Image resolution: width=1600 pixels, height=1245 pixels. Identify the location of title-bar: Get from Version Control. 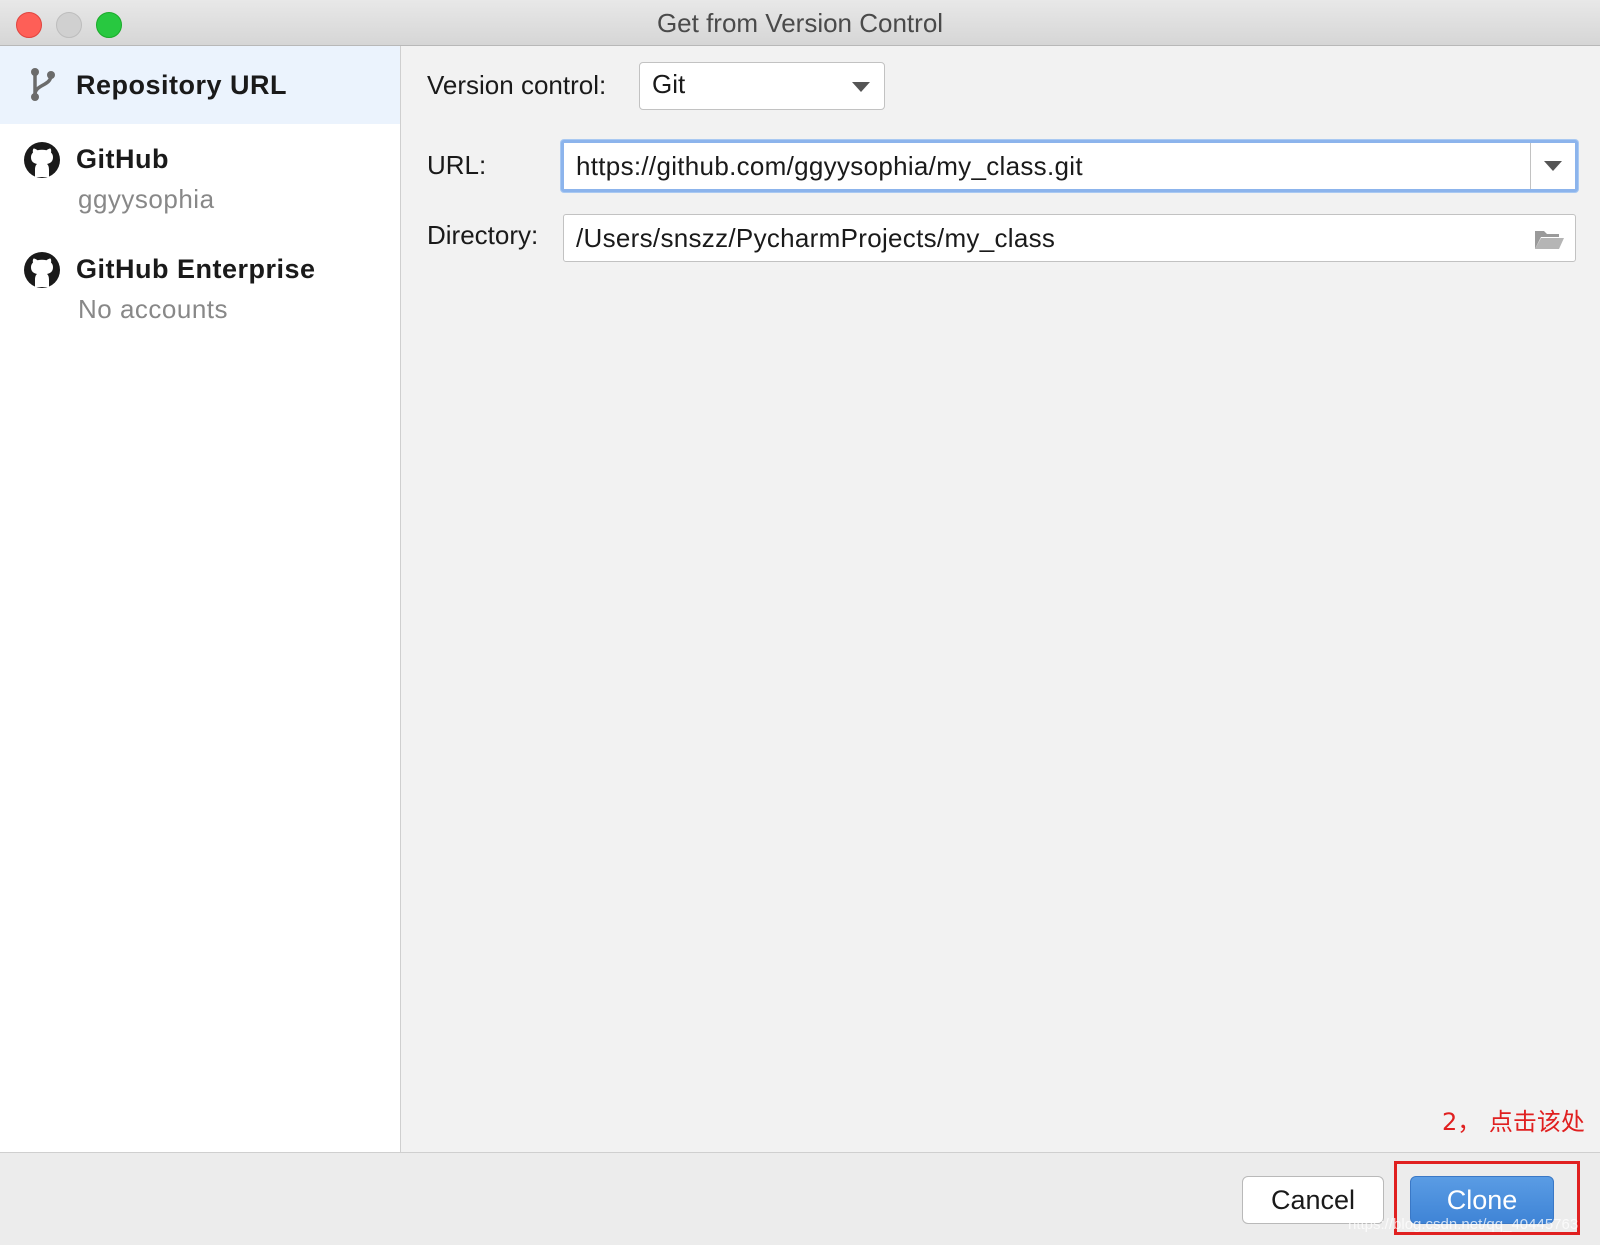
(800, 23).